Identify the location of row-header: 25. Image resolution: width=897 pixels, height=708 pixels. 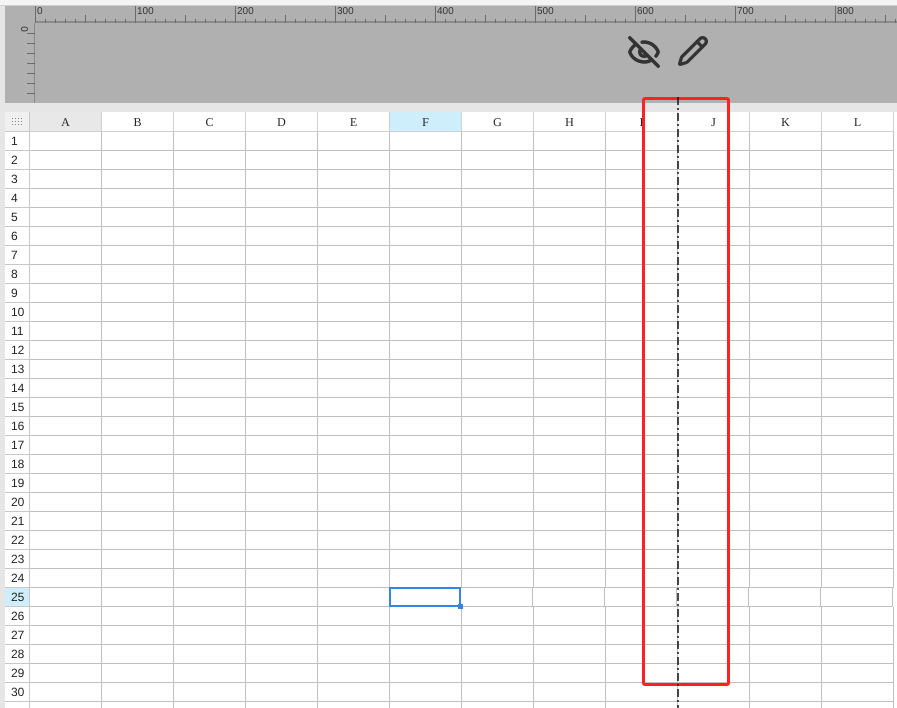
(17, 597).